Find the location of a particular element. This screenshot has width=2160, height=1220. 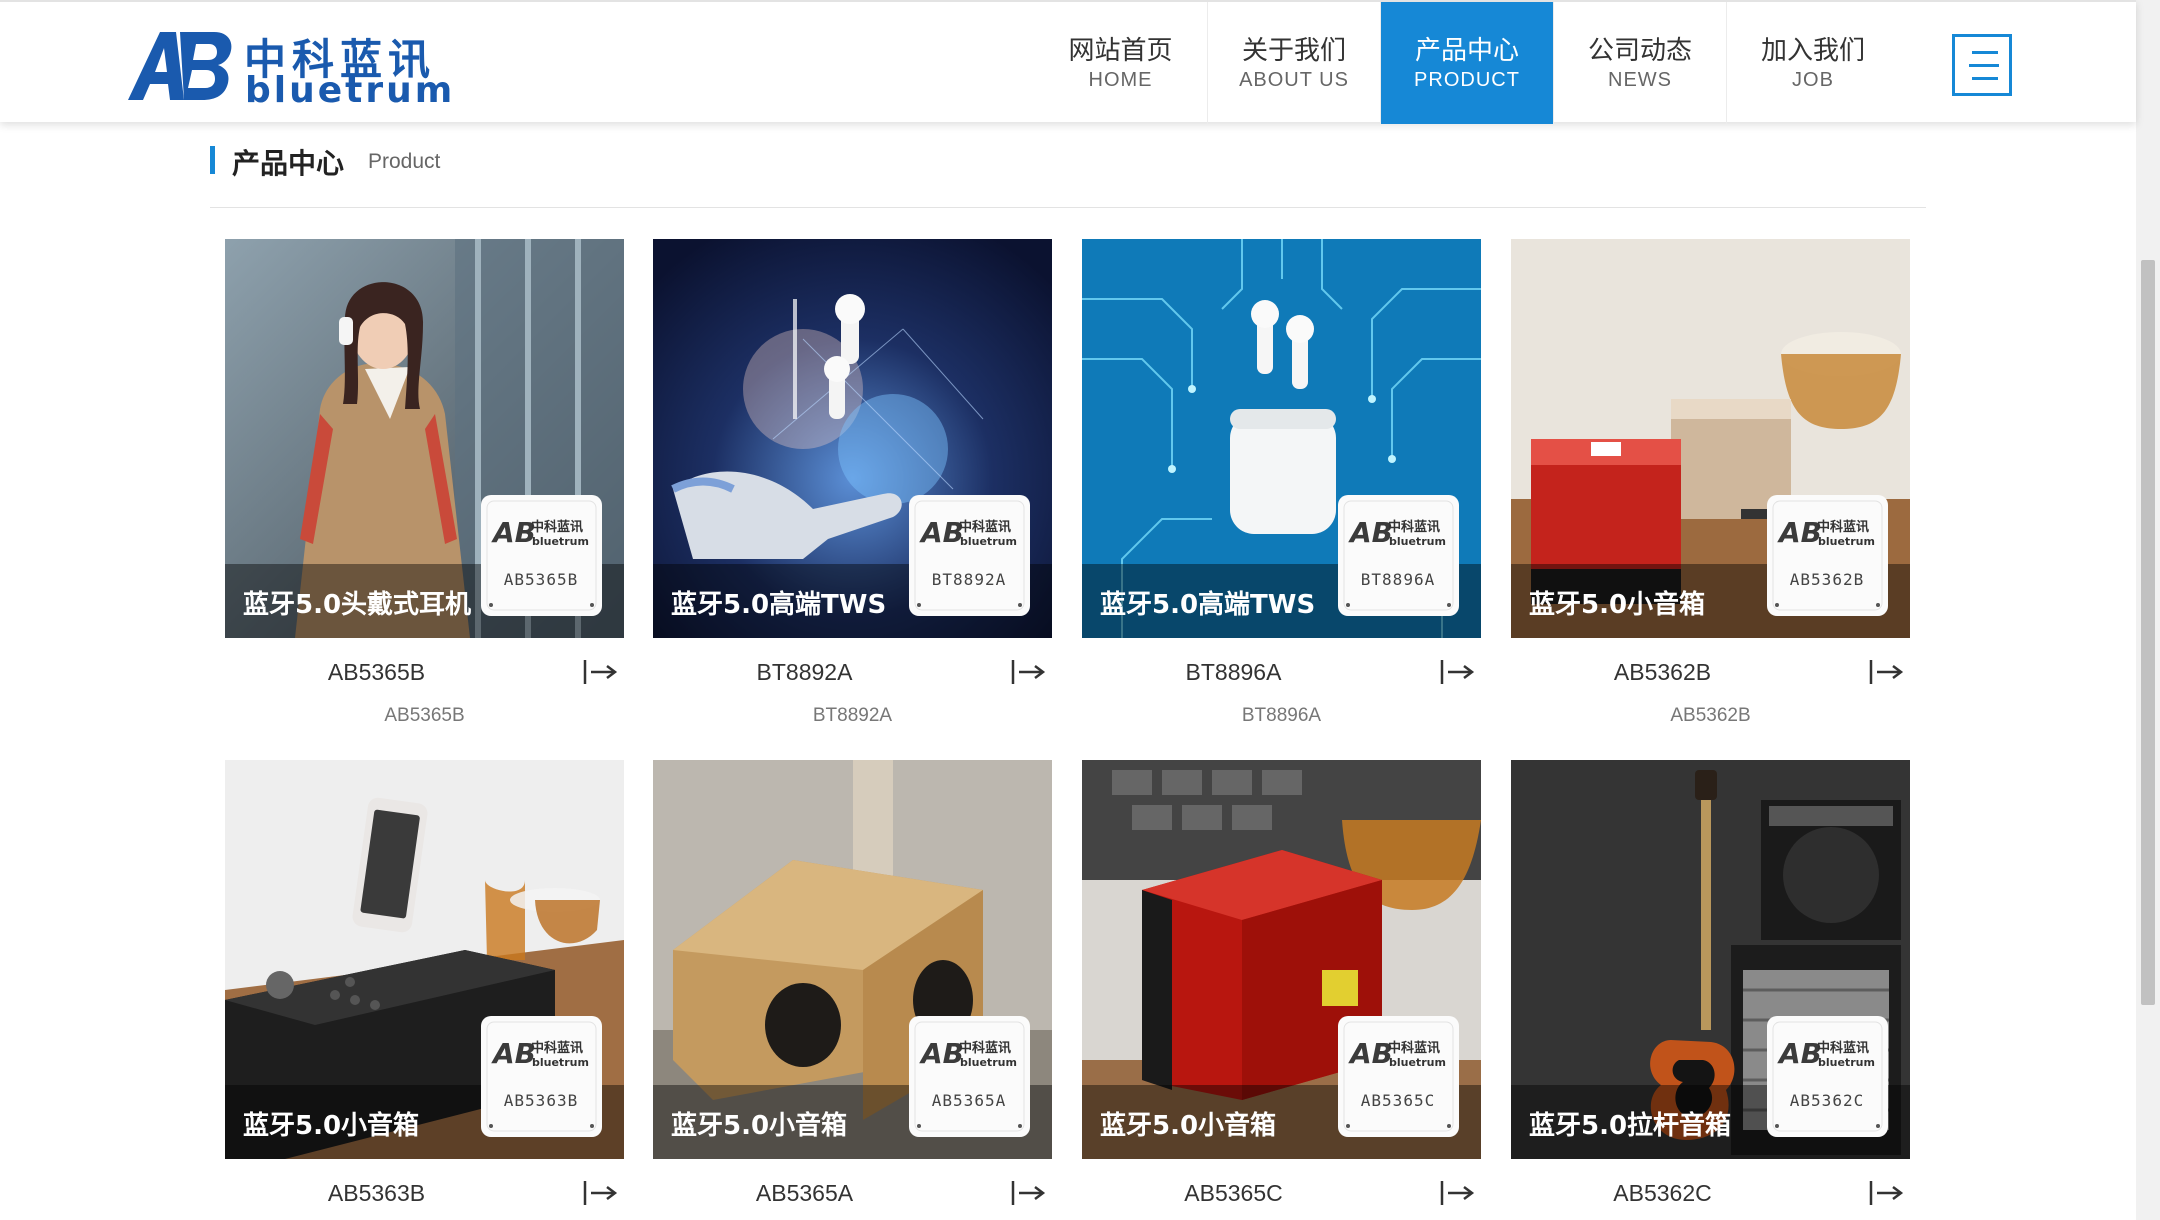

scrollbar-thumb is located at coordinates (2148, 632).